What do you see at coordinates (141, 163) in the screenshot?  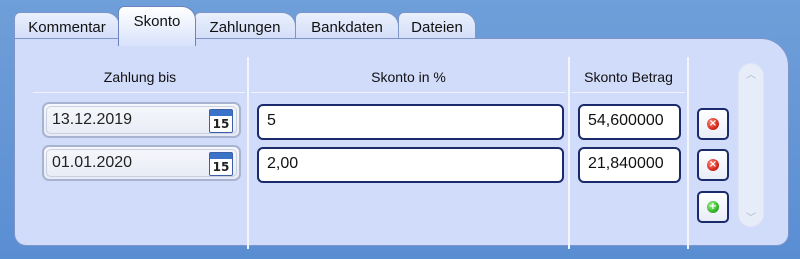 I see `date-picker: 01.01.2020 15` at bounding box center [141, 163].